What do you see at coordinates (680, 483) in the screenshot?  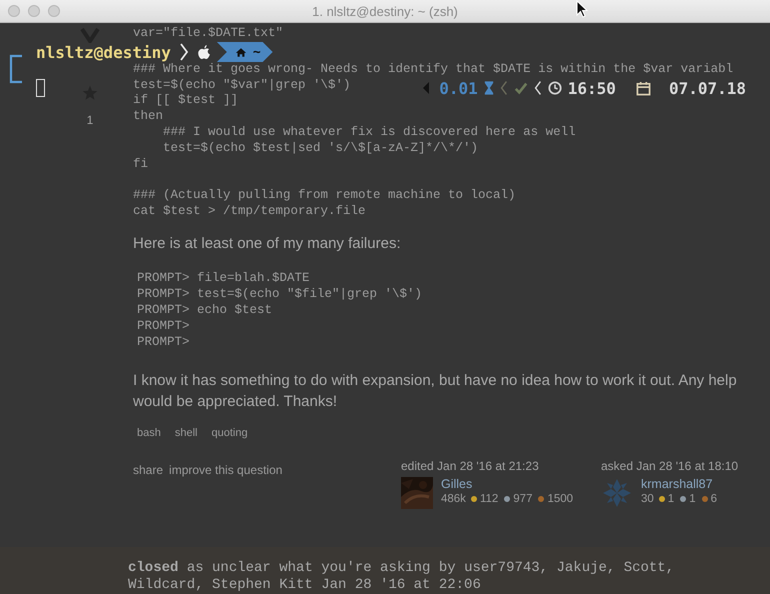 I see `user-name: krmarshall87` at bounding box center [680, 483].